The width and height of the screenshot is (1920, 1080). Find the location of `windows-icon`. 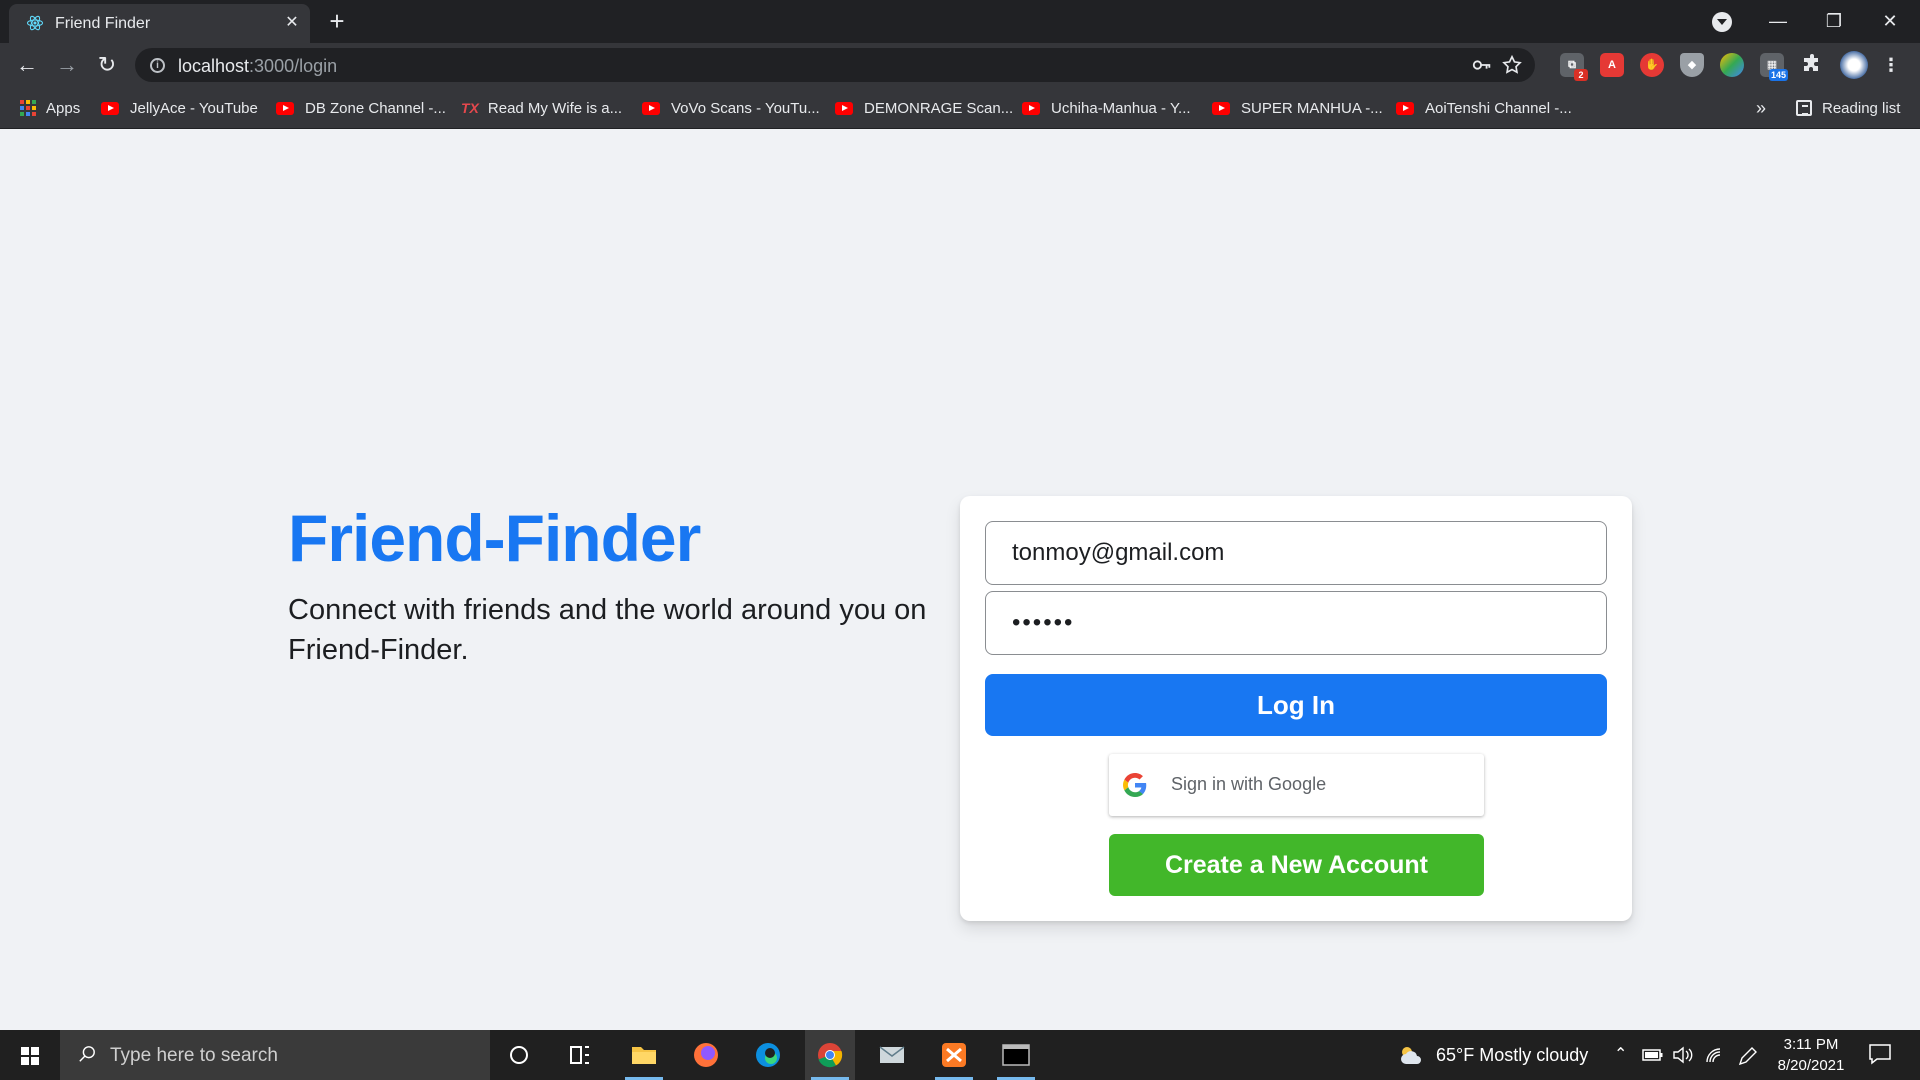

windows-icon is located at coordinates (30, 1056).